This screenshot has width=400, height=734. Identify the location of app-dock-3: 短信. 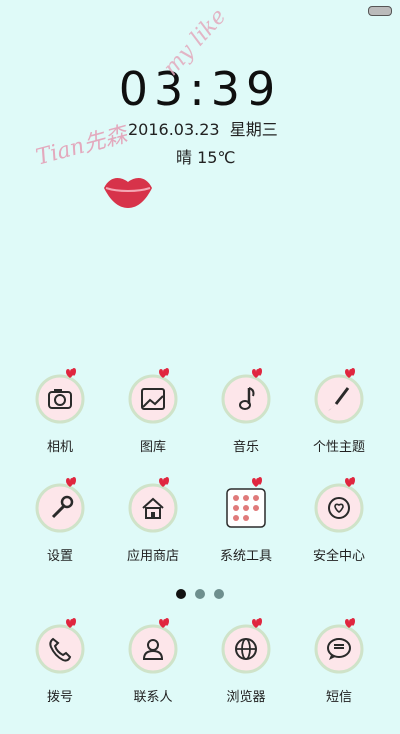
(339, 676).